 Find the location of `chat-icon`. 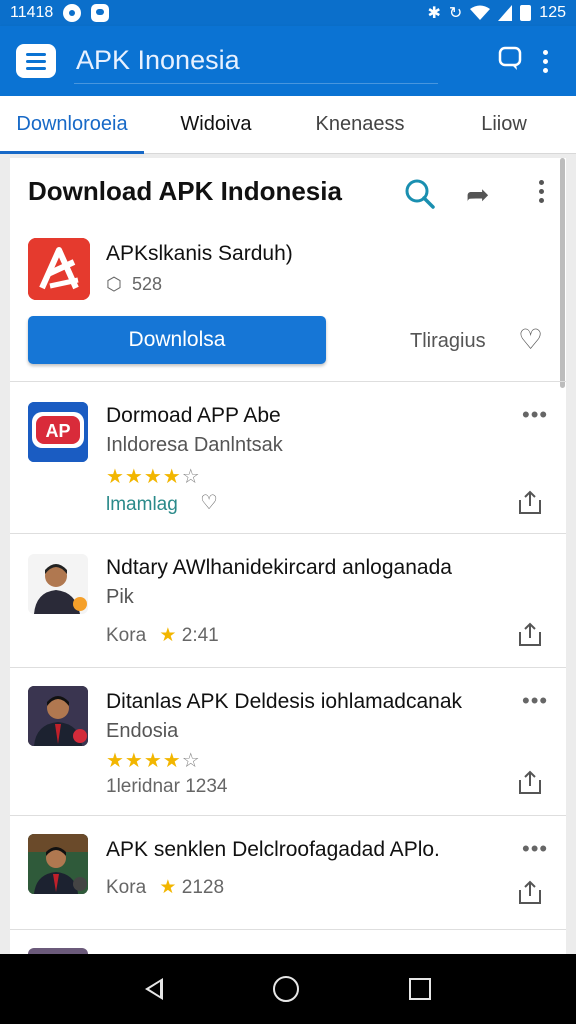

chat-icon is located at coordinates (510, 61).